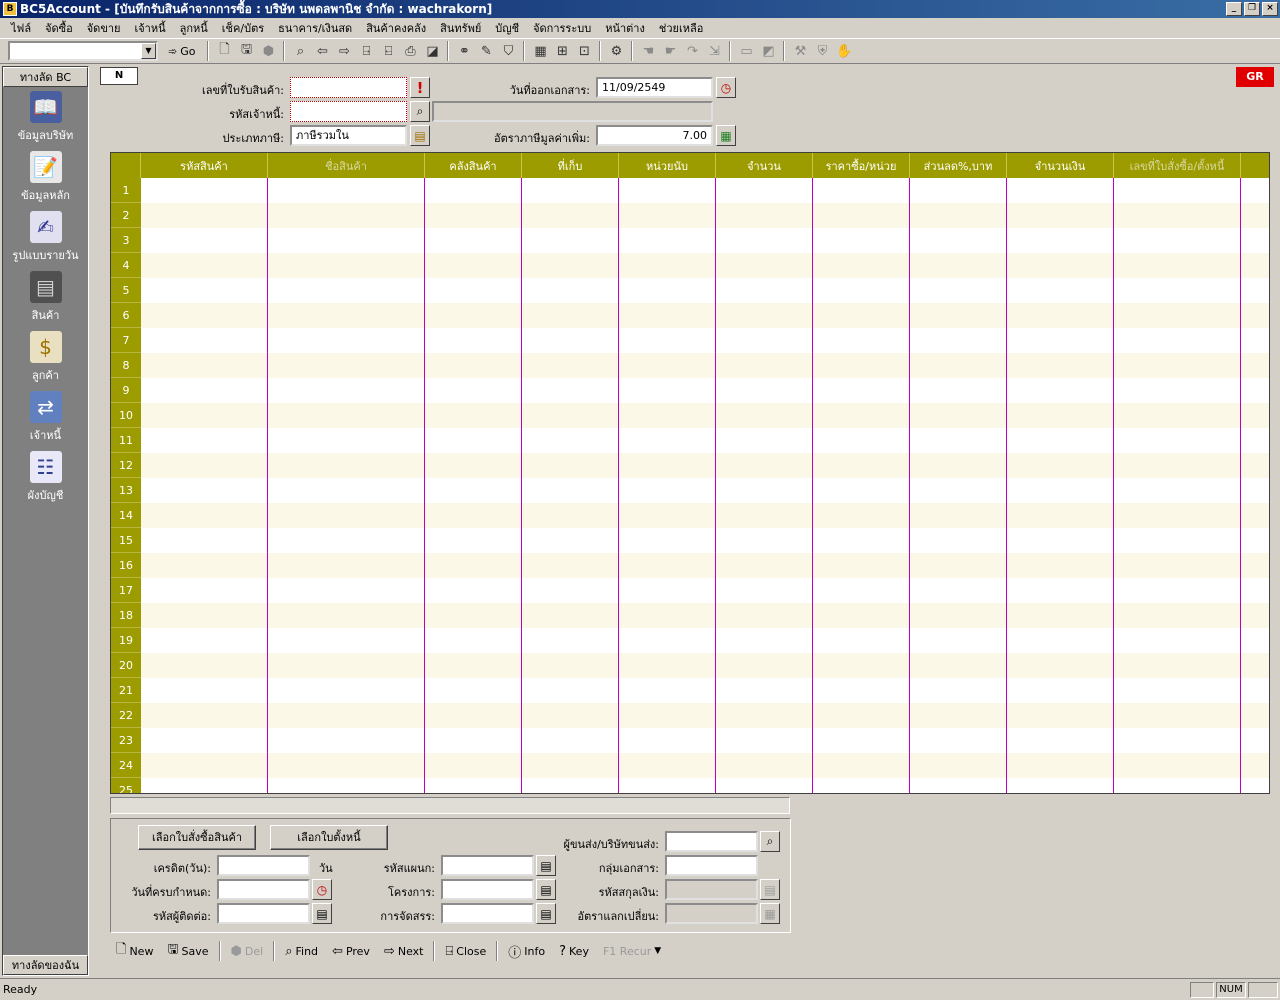 The width and height of the screenshot is (1280, 1000). I want to click on table-row: 2, so click(690, 215).